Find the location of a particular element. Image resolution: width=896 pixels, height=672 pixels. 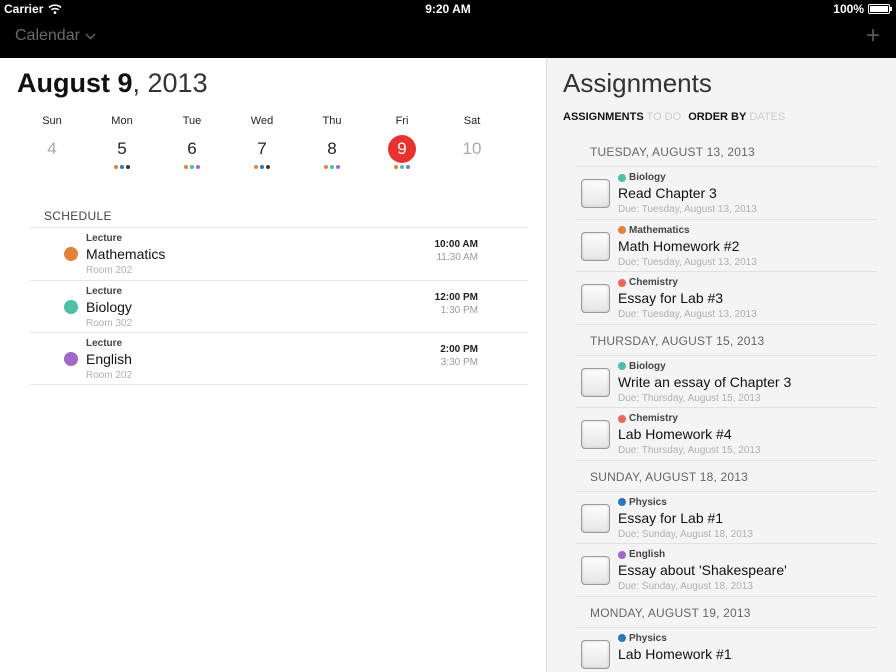

day-cell: Fri 9 is located at coordinates (402, 143).